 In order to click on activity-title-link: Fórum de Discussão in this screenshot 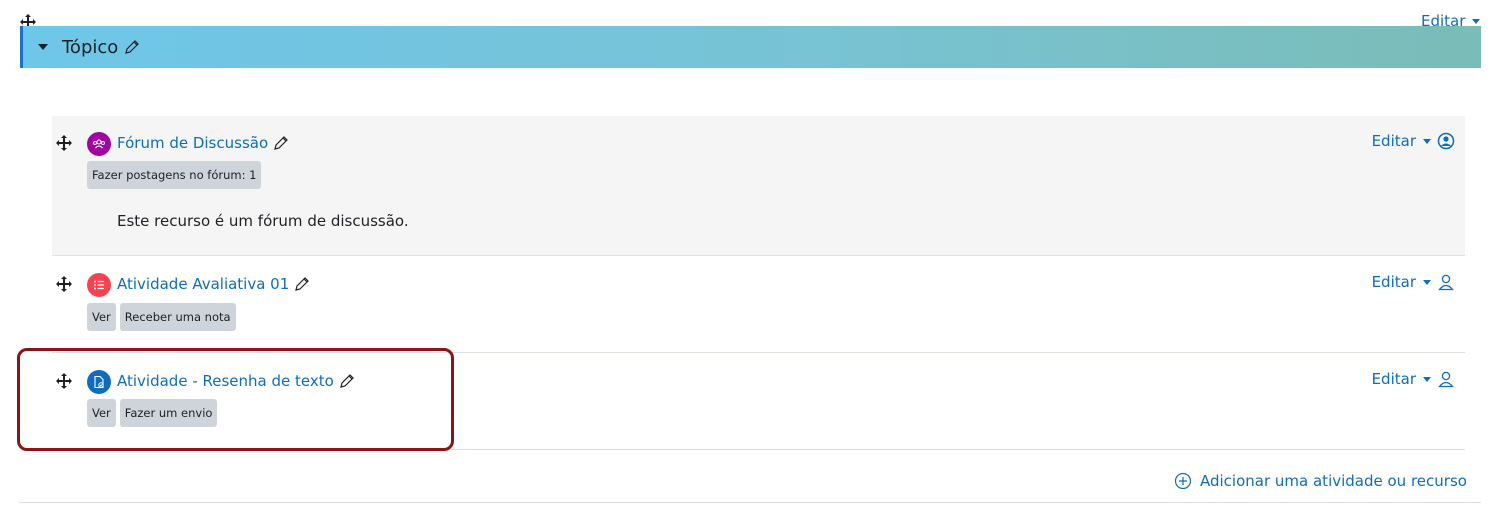, I will do `click(203, 143)`.